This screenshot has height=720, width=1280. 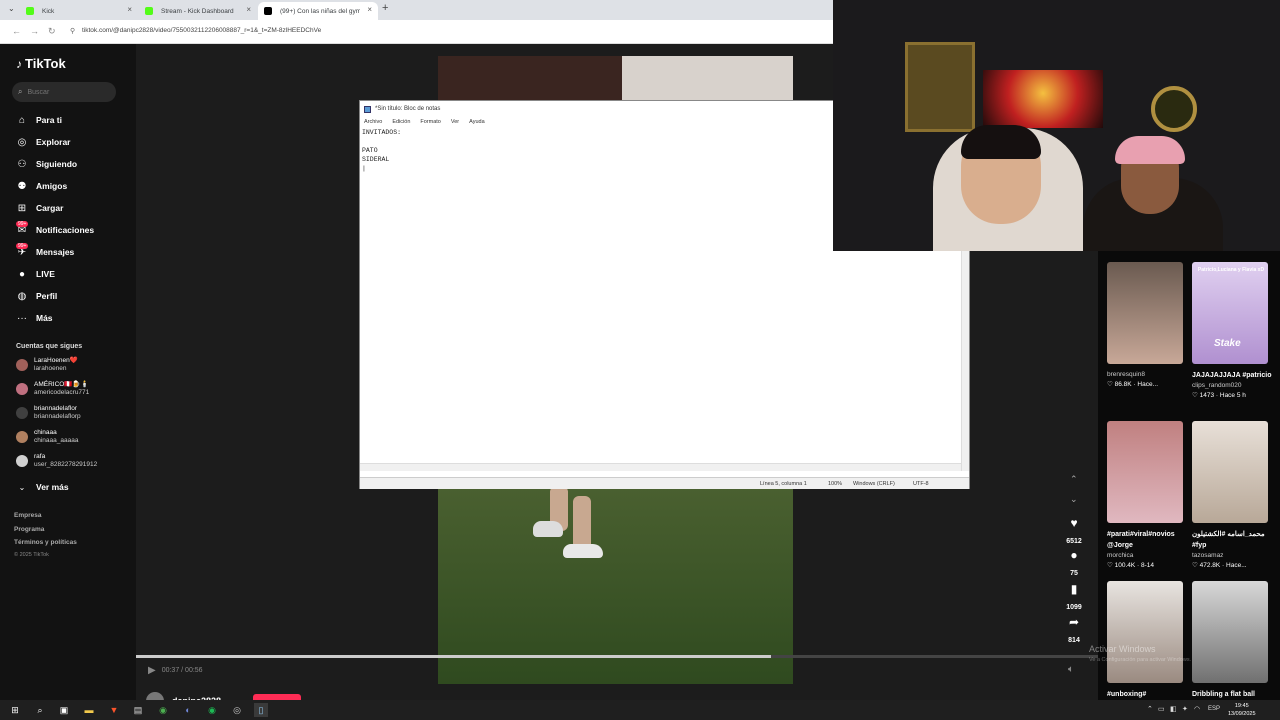 I want to click on nav-para-ti: ⌂ Para ti, so click(x=39, y=120).